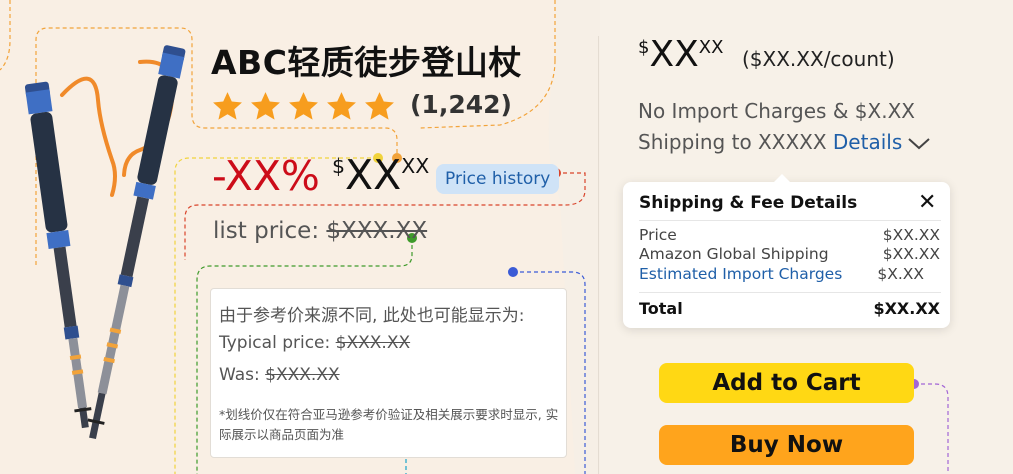 Image resolution: width=1013 pixels, height=474 pixels. Describe the element at coordinates (900, 274) in the screenshot. I see `fee-row-value: $X.XX` at that location.